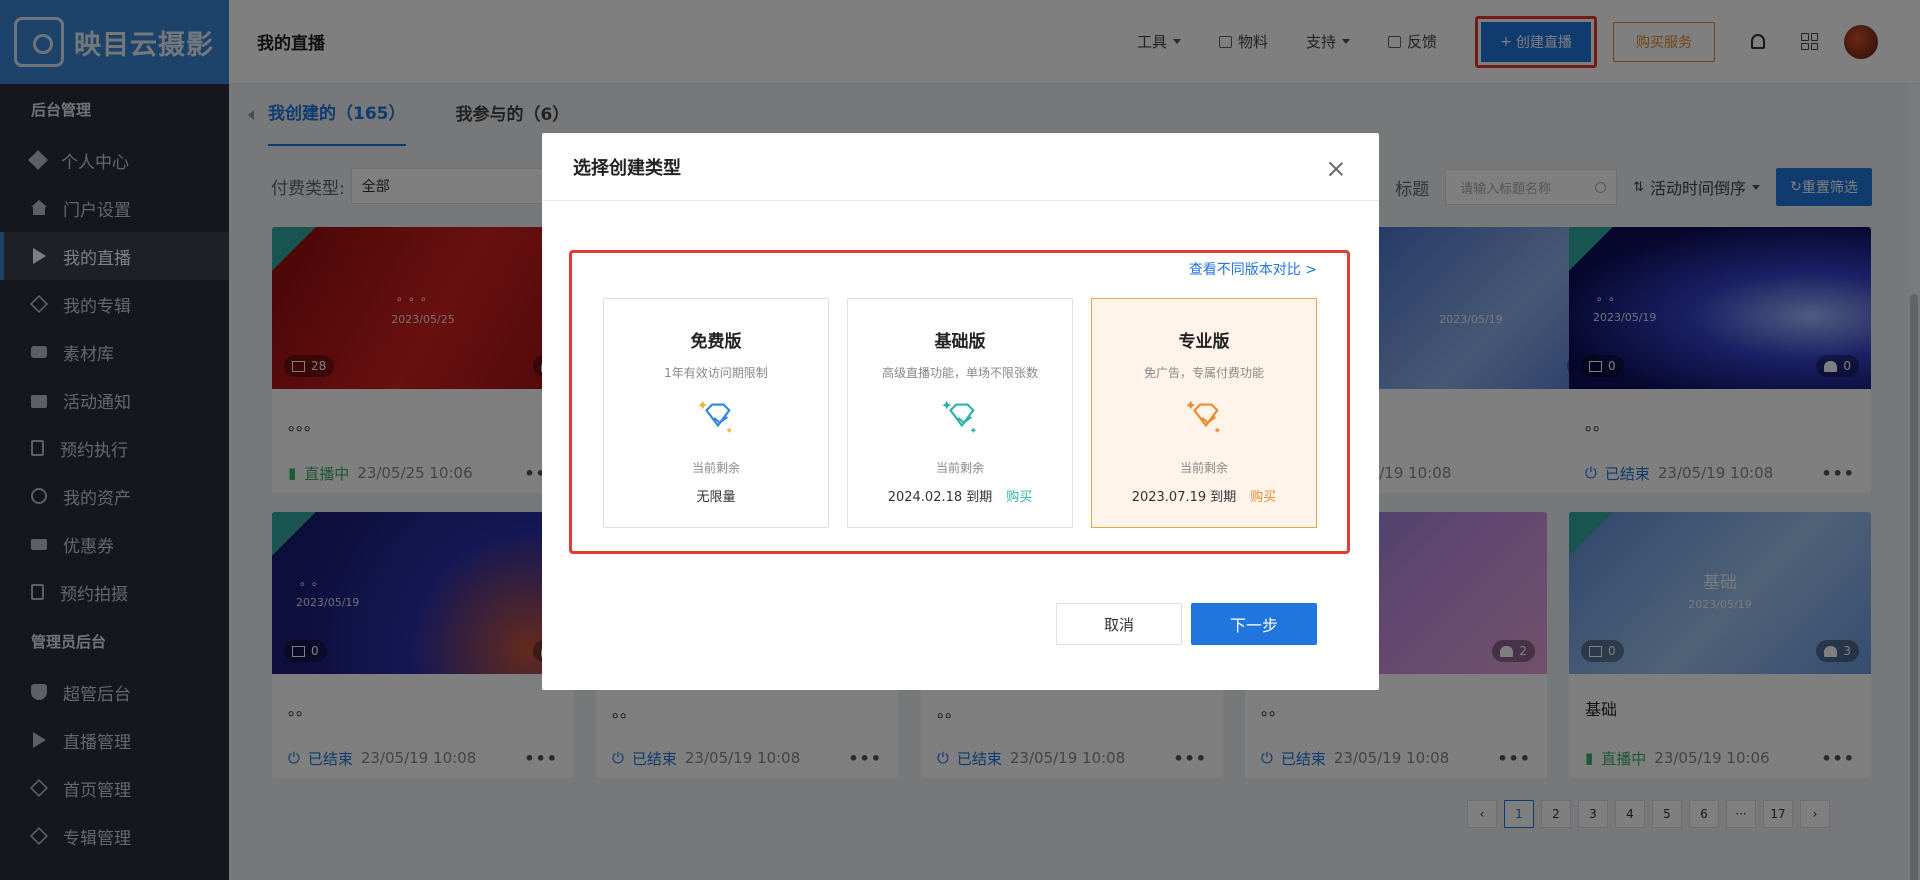 Image resolution: width=1920 pixels, height=880 pixels. I want to click on remain-text: 2023.07.19 到期, so click(1184, 497).